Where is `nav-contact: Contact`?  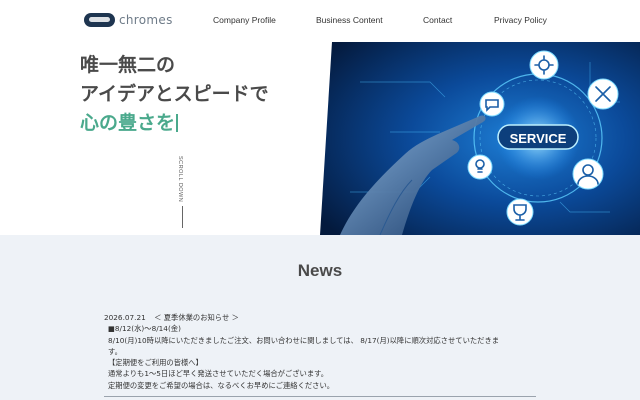 nav-contact: Contact is located at coordinates (437, 20).